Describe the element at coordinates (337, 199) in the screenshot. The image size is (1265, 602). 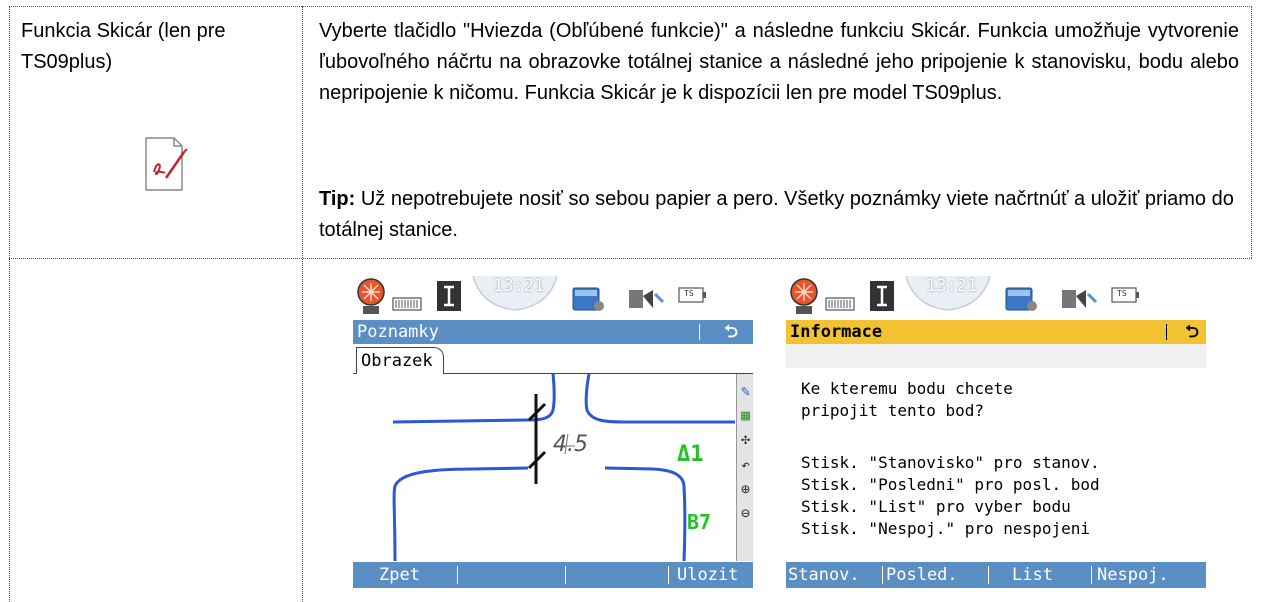
I see `tip-label: Tip:` at that location.